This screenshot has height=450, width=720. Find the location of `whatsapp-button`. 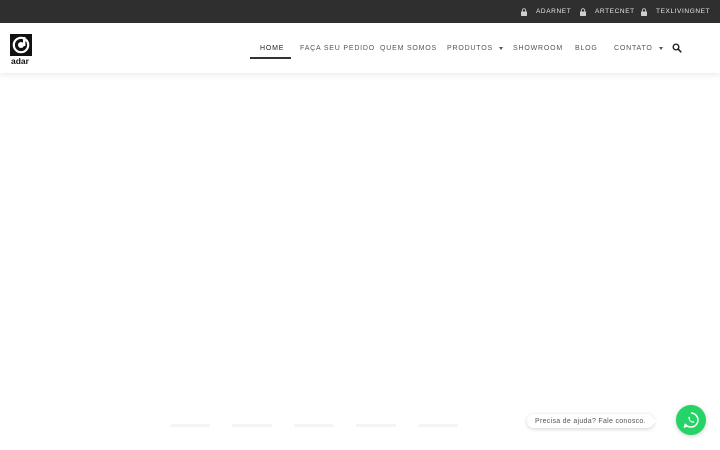

whatsapp-button is located at coordinates (691, 420).